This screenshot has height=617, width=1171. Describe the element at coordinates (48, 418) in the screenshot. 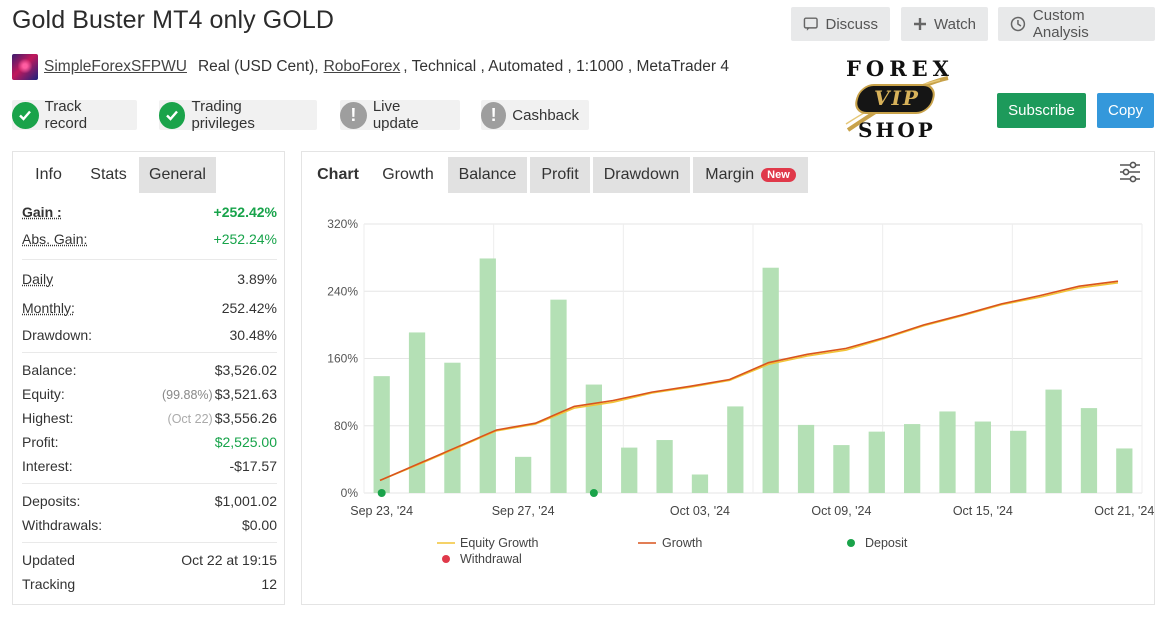

I see `stat-label: Highest:` at that location.